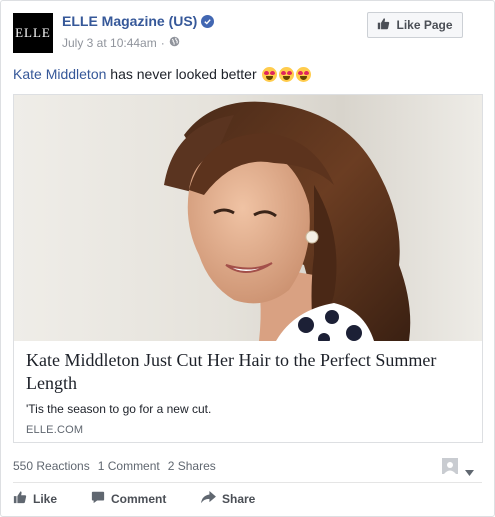  What do you see at coordinates (247, 482) in the screenshot?
I see `actions-divider` at bounding box center [247, 482].